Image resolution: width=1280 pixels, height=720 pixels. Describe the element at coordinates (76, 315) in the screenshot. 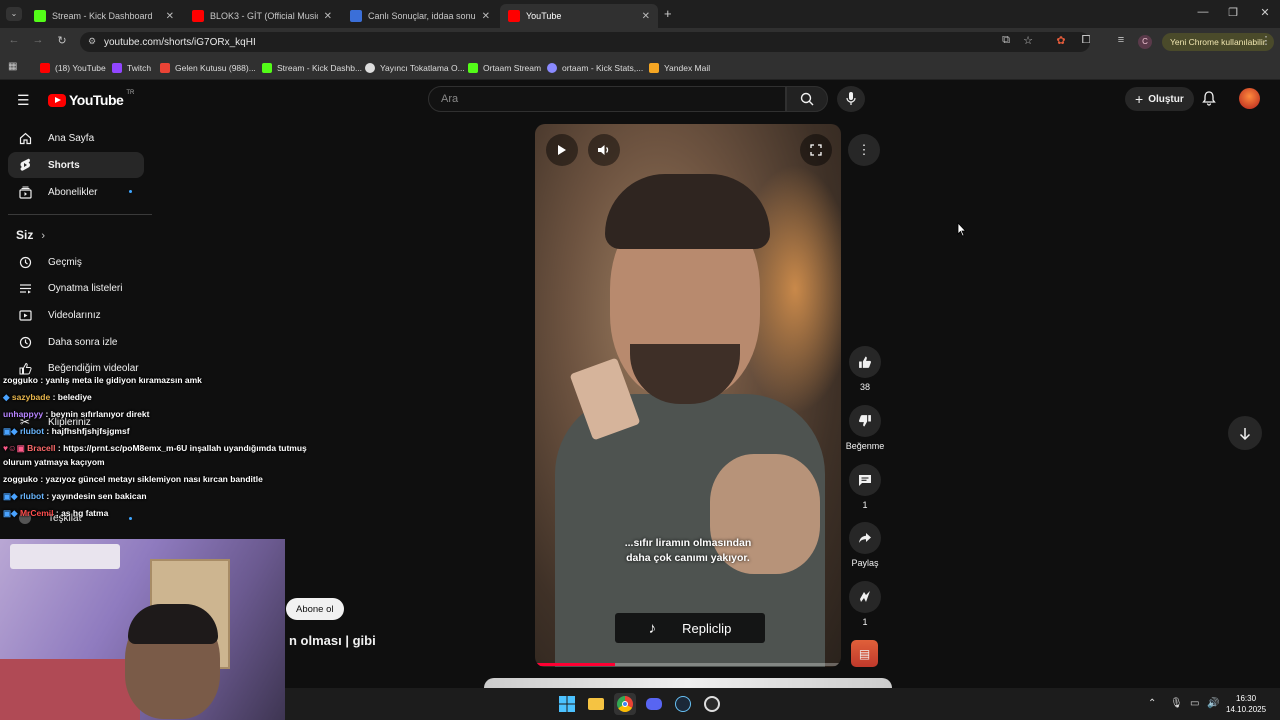

I see `sidebar-item-your-videos: Videolarınız` at that location.